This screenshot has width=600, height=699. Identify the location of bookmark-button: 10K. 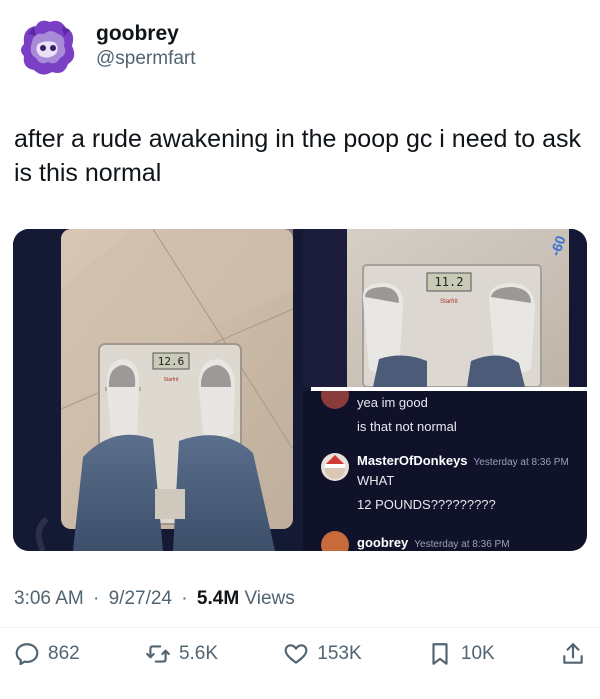
(461, 654).